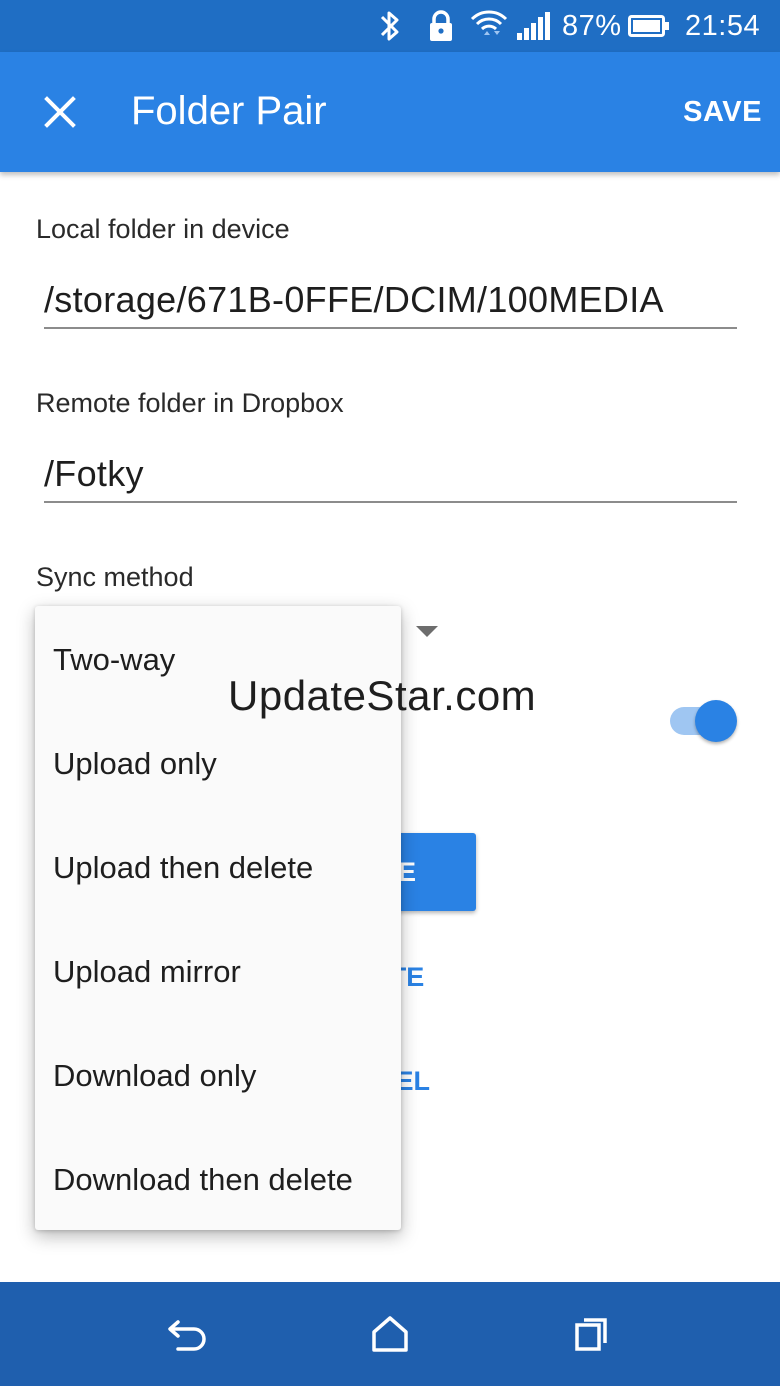 The width and height of the screenshot is (780, 1386). I want to click on menu-item-upload-then-delete: Upload then delete, so click(218, 868).